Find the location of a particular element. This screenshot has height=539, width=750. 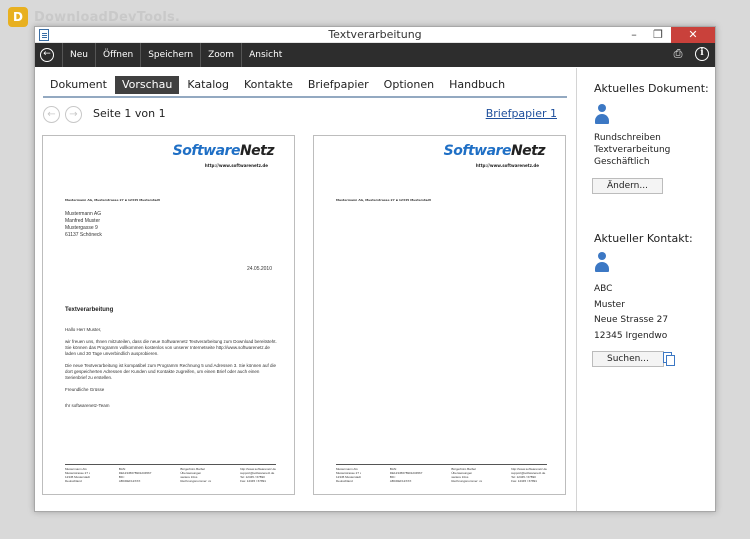

maximize-button: ❐ is located at coordinates (658, 35).